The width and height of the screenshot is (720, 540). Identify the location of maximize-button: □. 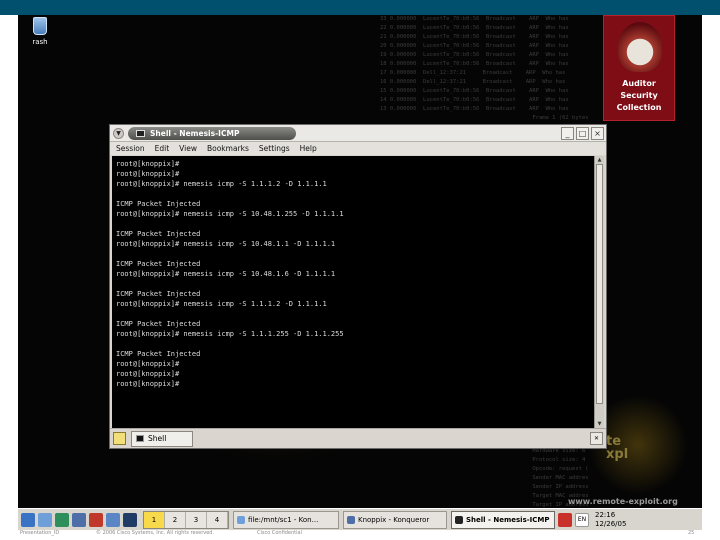
(582, 133).